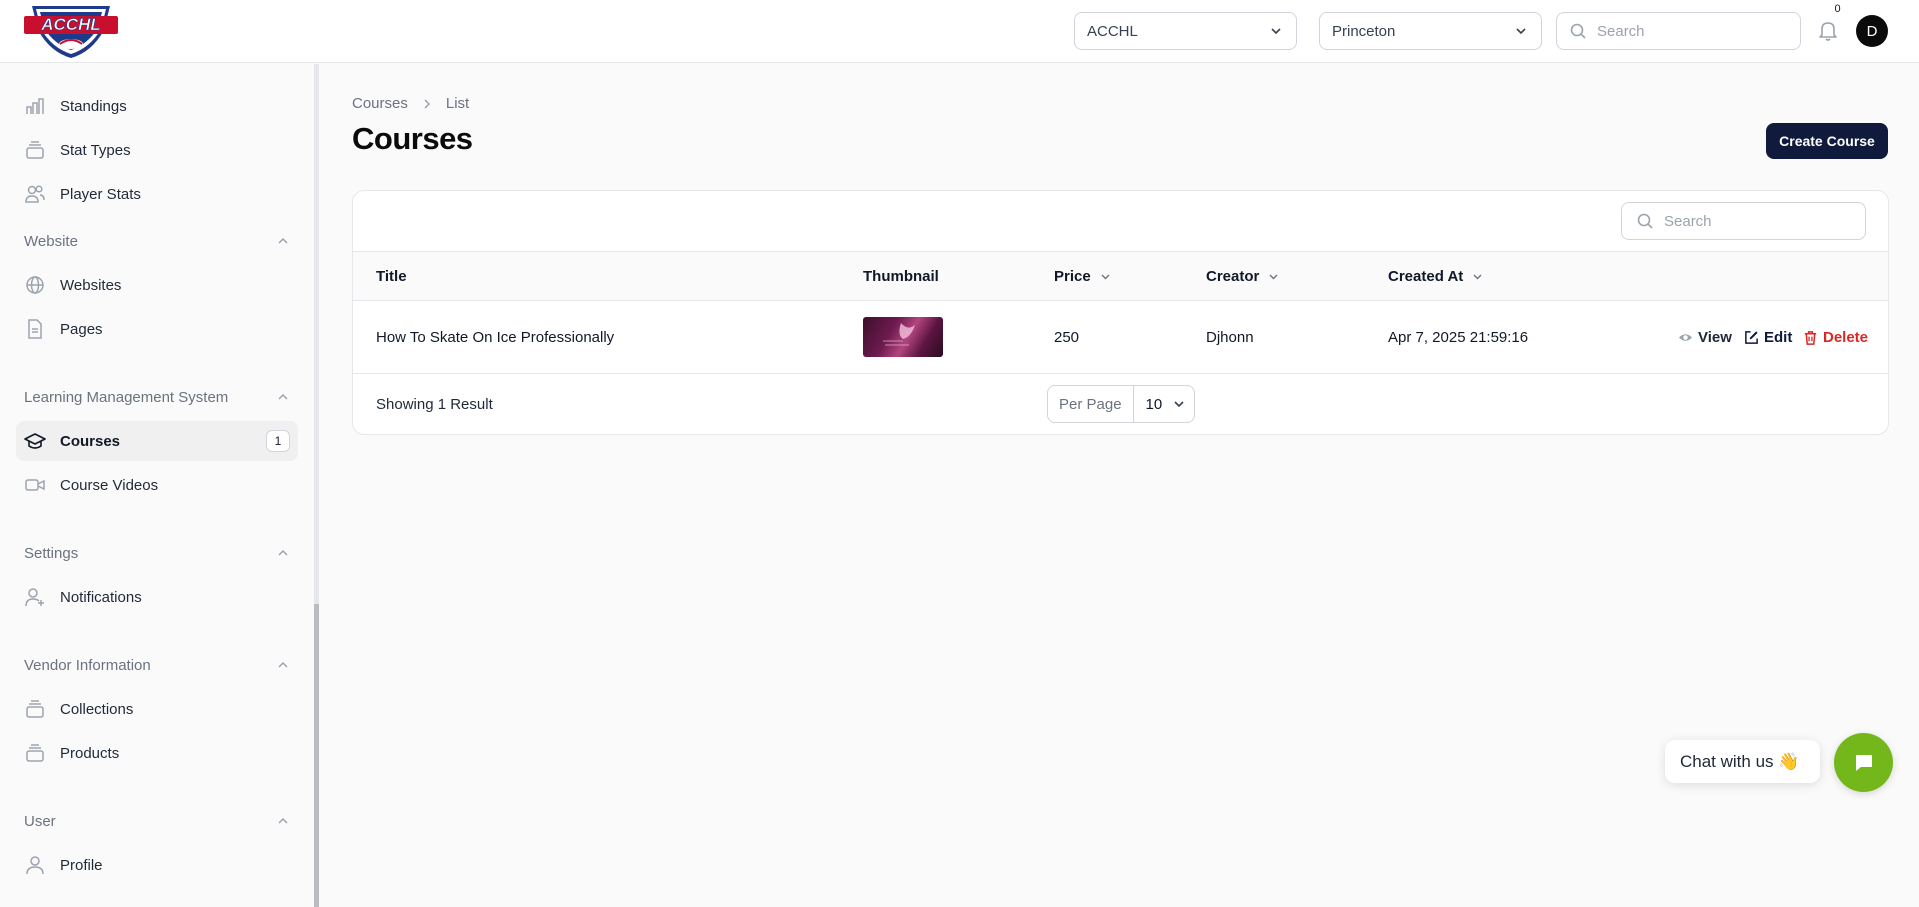 The height and width of the screenshot is (907, 1919). I want to click on sidebar-item-player-stats: Player Stats, so click(157, 194).